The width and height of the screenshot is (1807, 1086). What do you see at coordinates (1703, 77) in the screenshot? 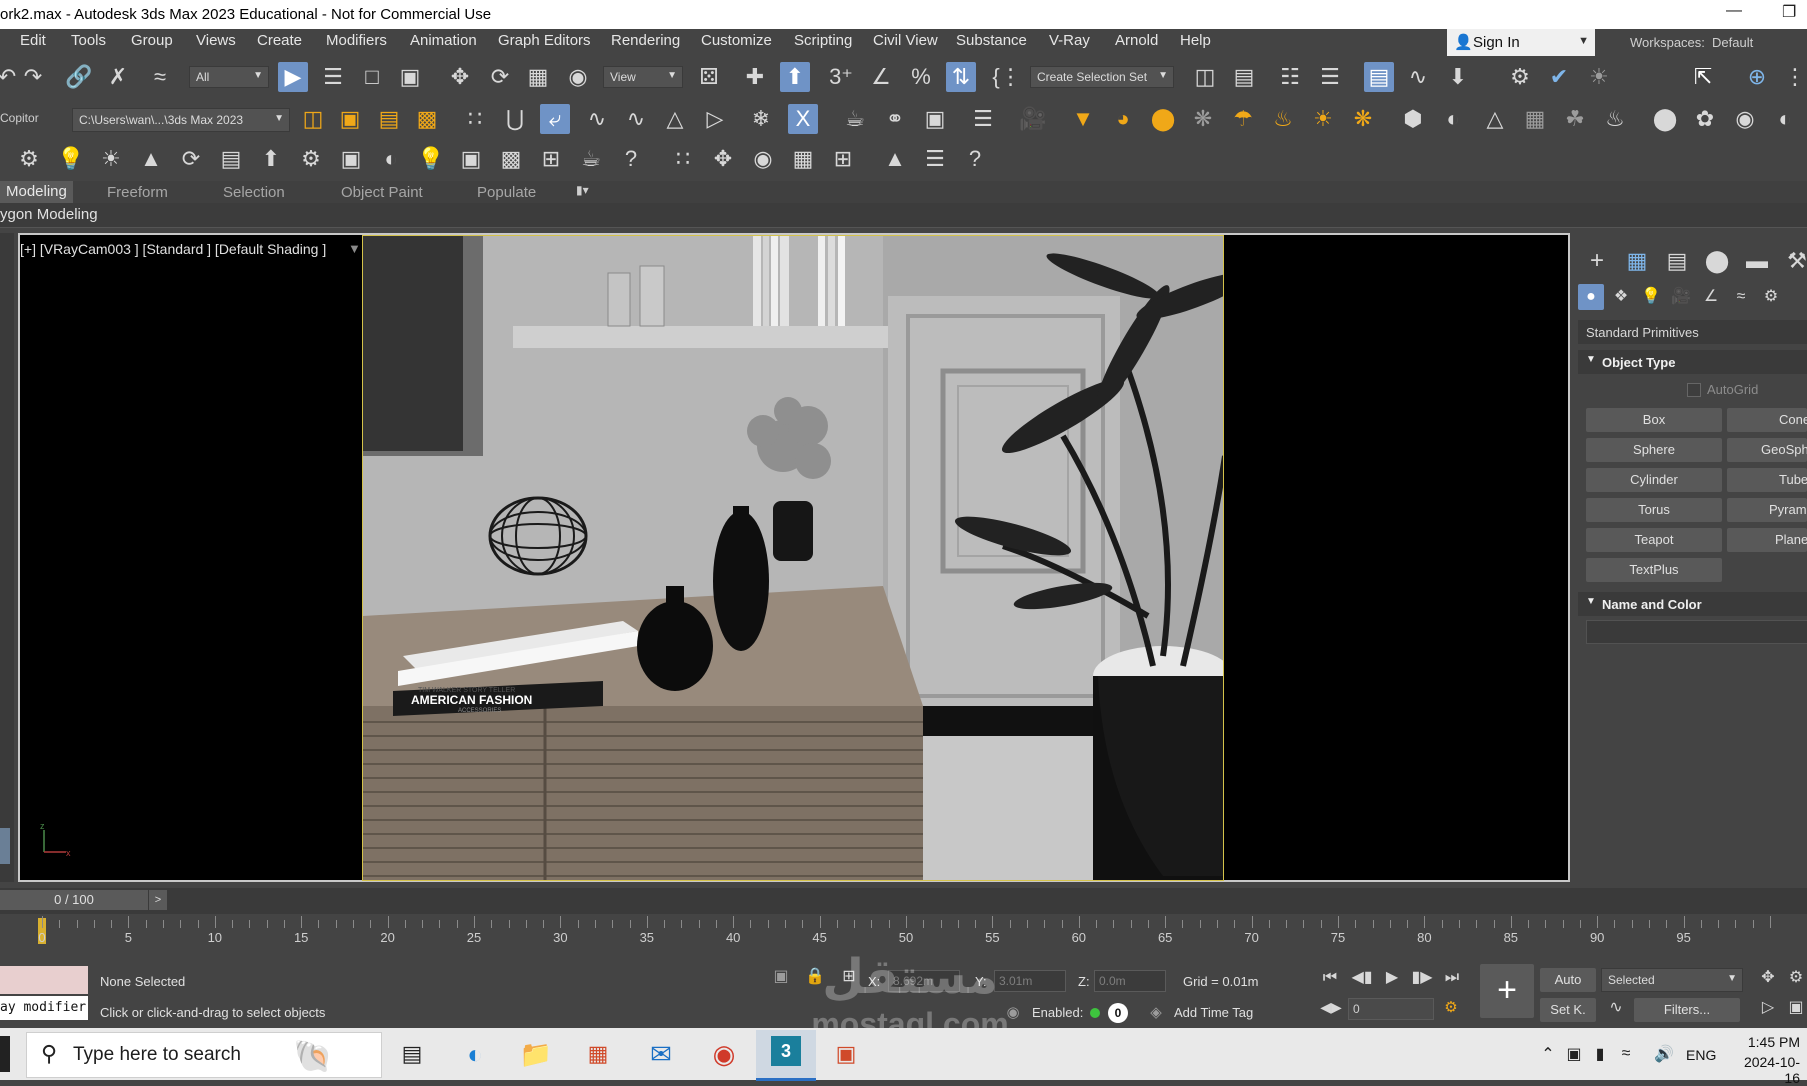
I see `cursor-icon: ⇱` at bounding box center [1703, 77].